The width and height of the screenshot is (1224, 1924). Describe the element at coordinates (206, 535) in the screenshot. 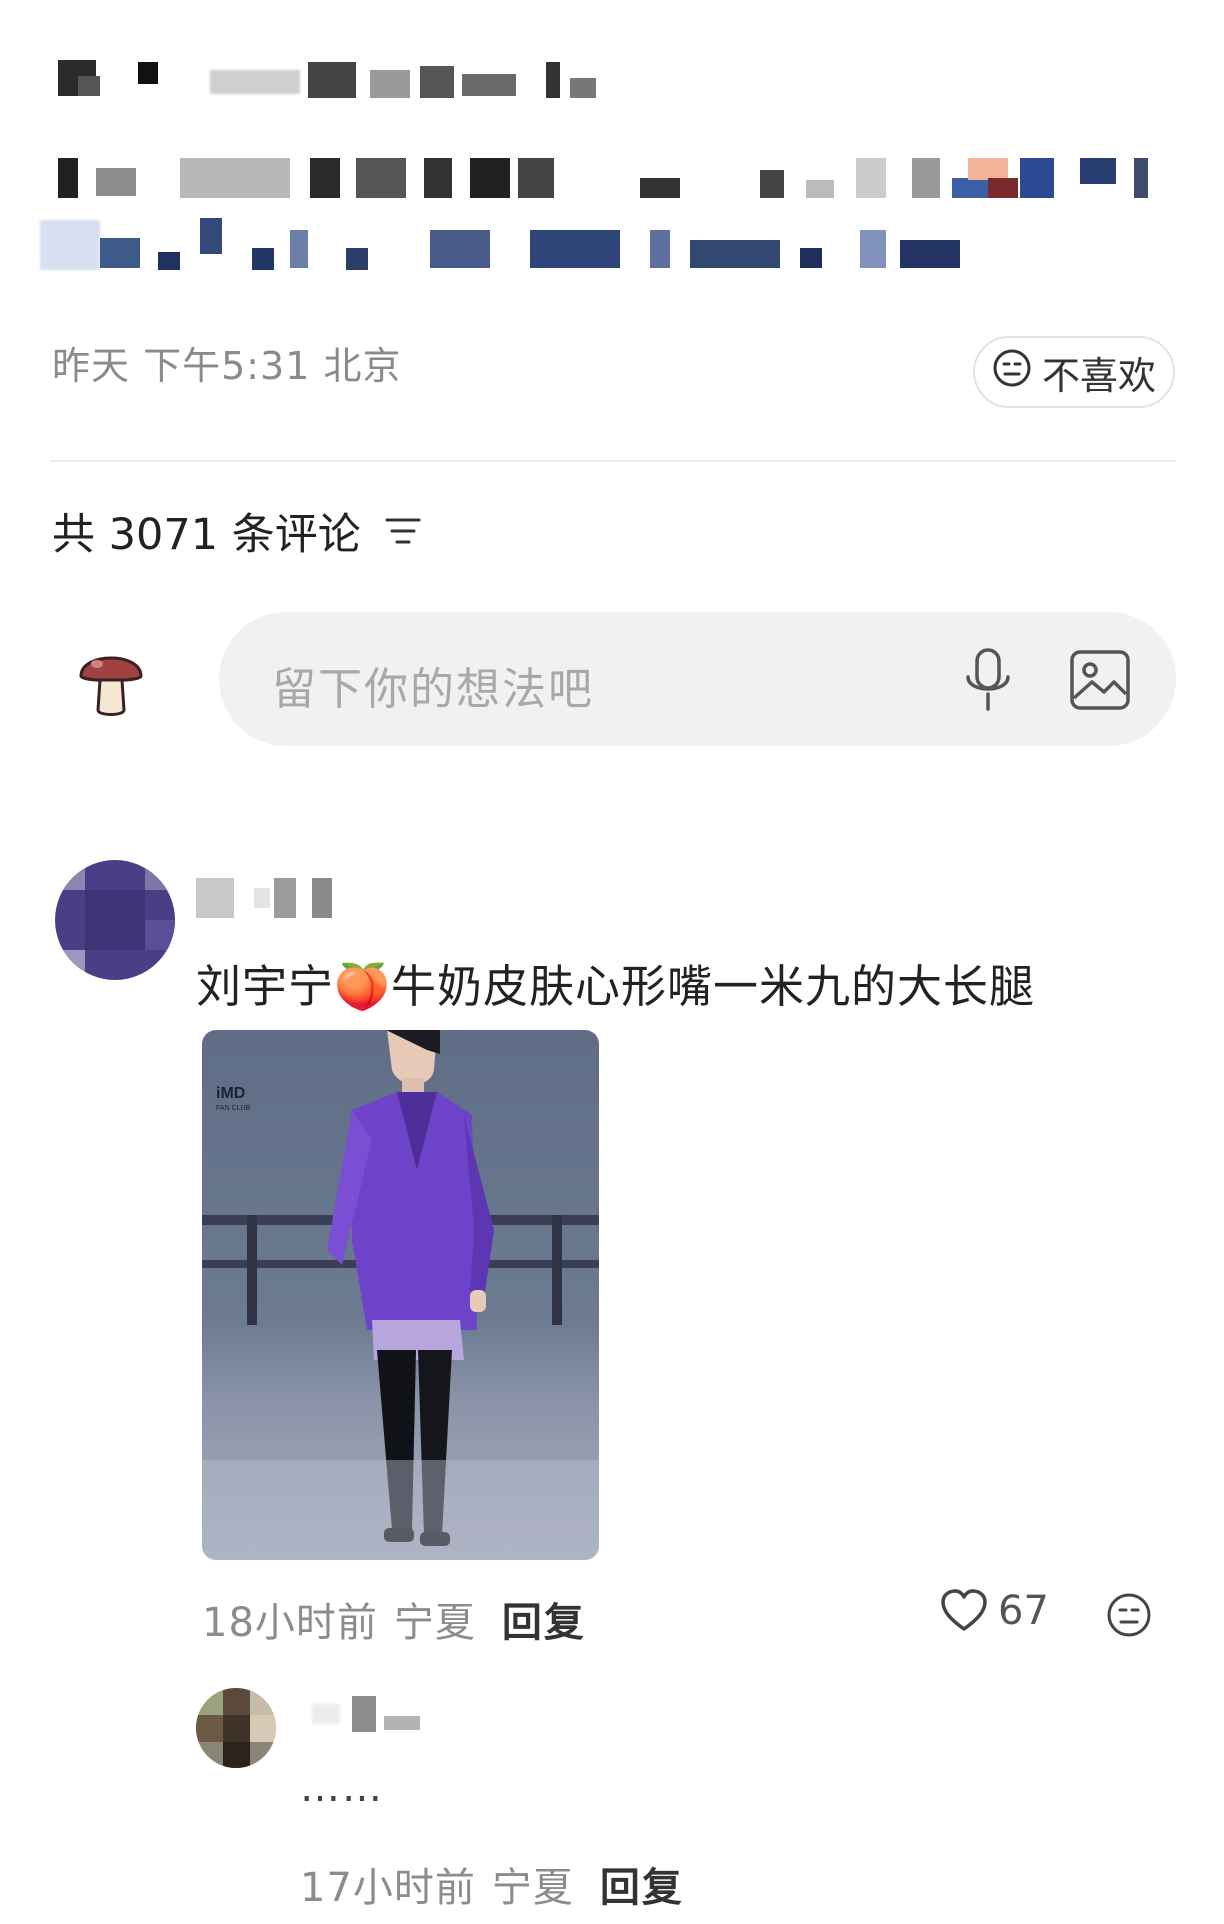

I see `comments-count-title: 共 3071 条评论` at that location.